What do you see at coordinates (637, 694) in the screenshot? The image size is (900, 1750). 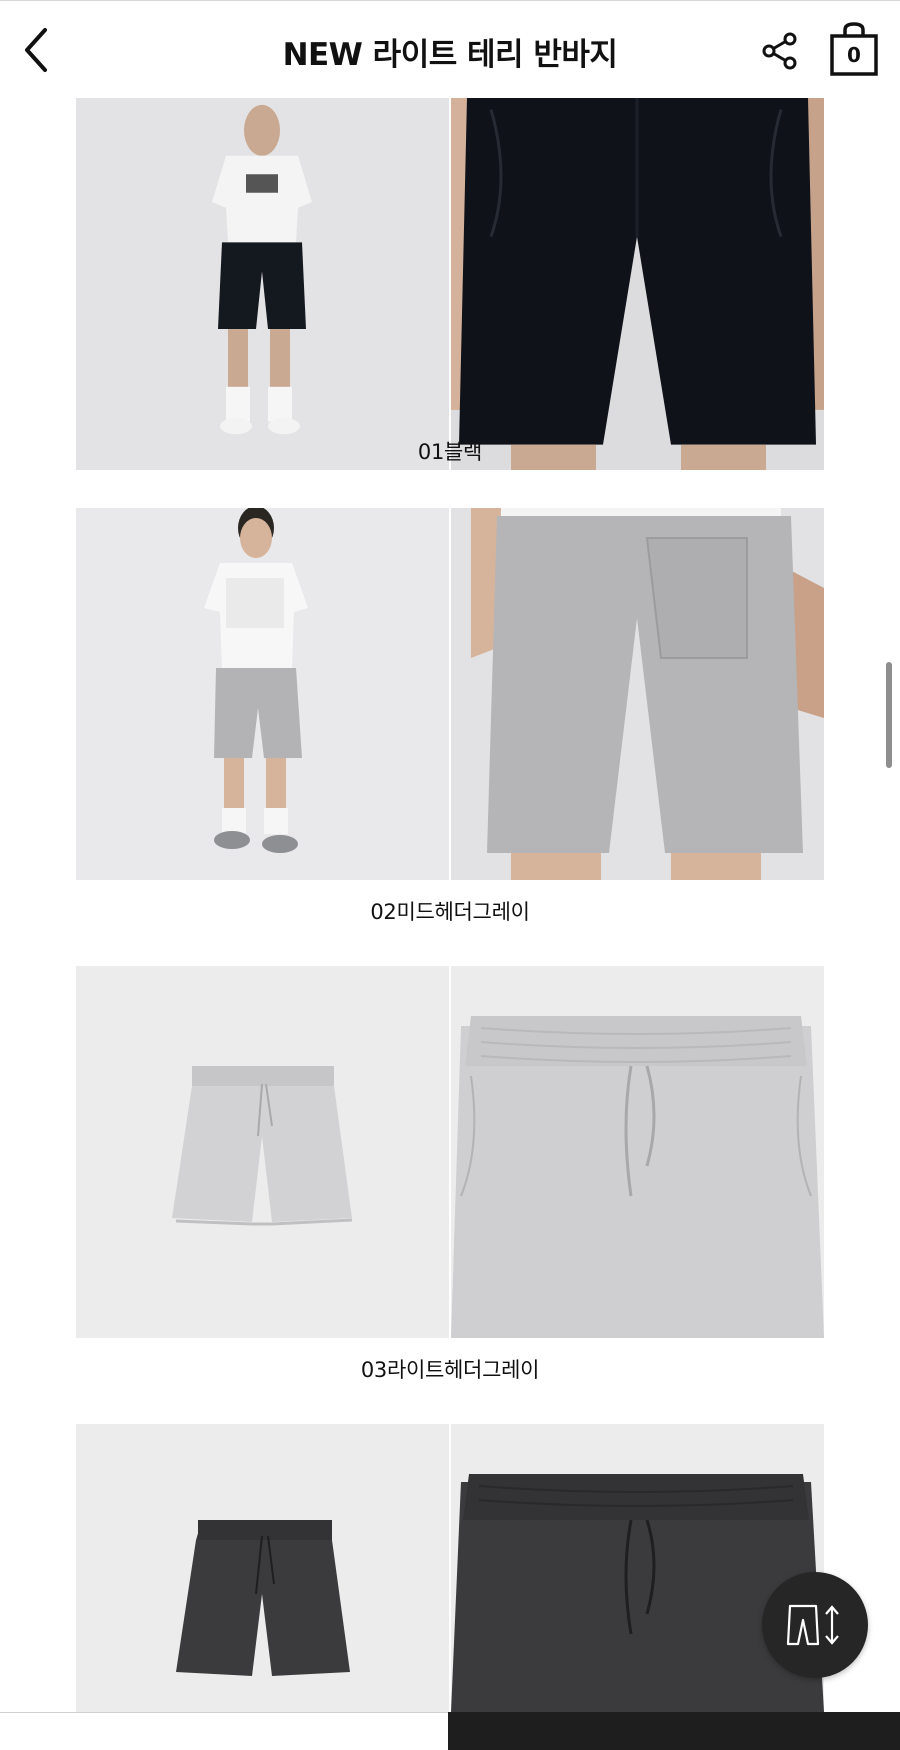 I see `detail-photo-mid-gray` at bounding box center [637, 694].